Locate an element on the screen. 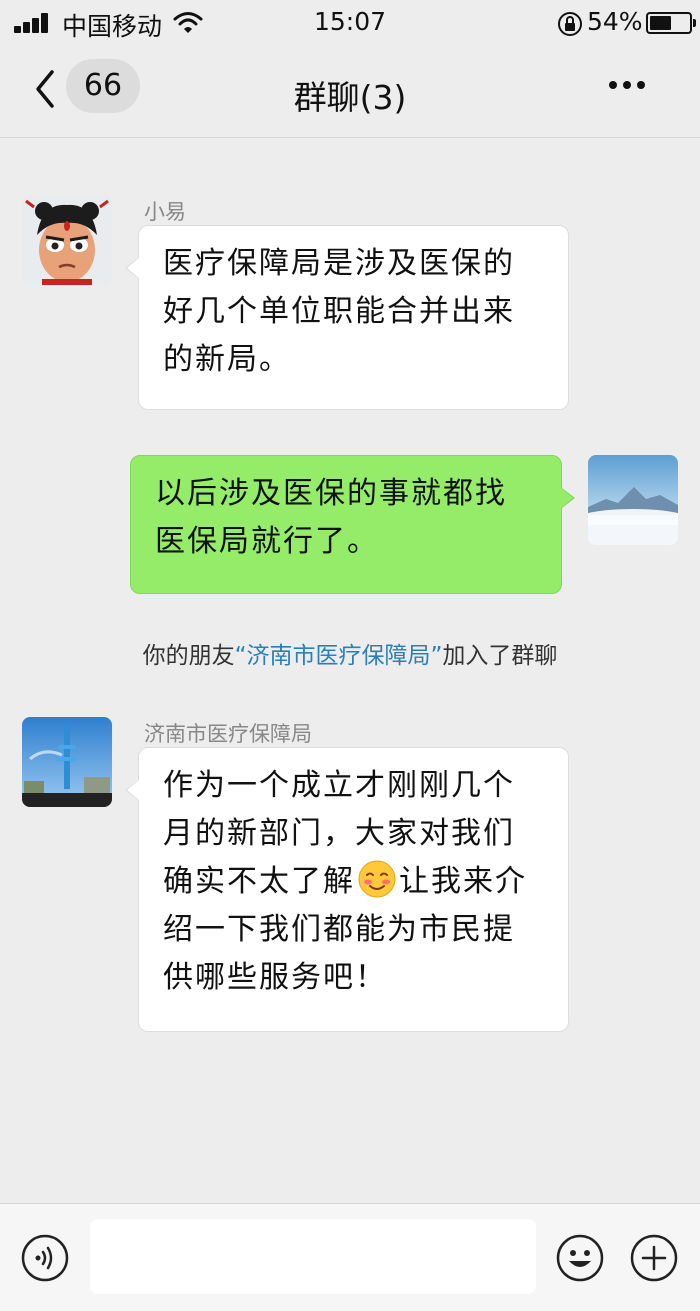 The image size is (700, 1311). battery-icon is located at coordinates (671, 23).